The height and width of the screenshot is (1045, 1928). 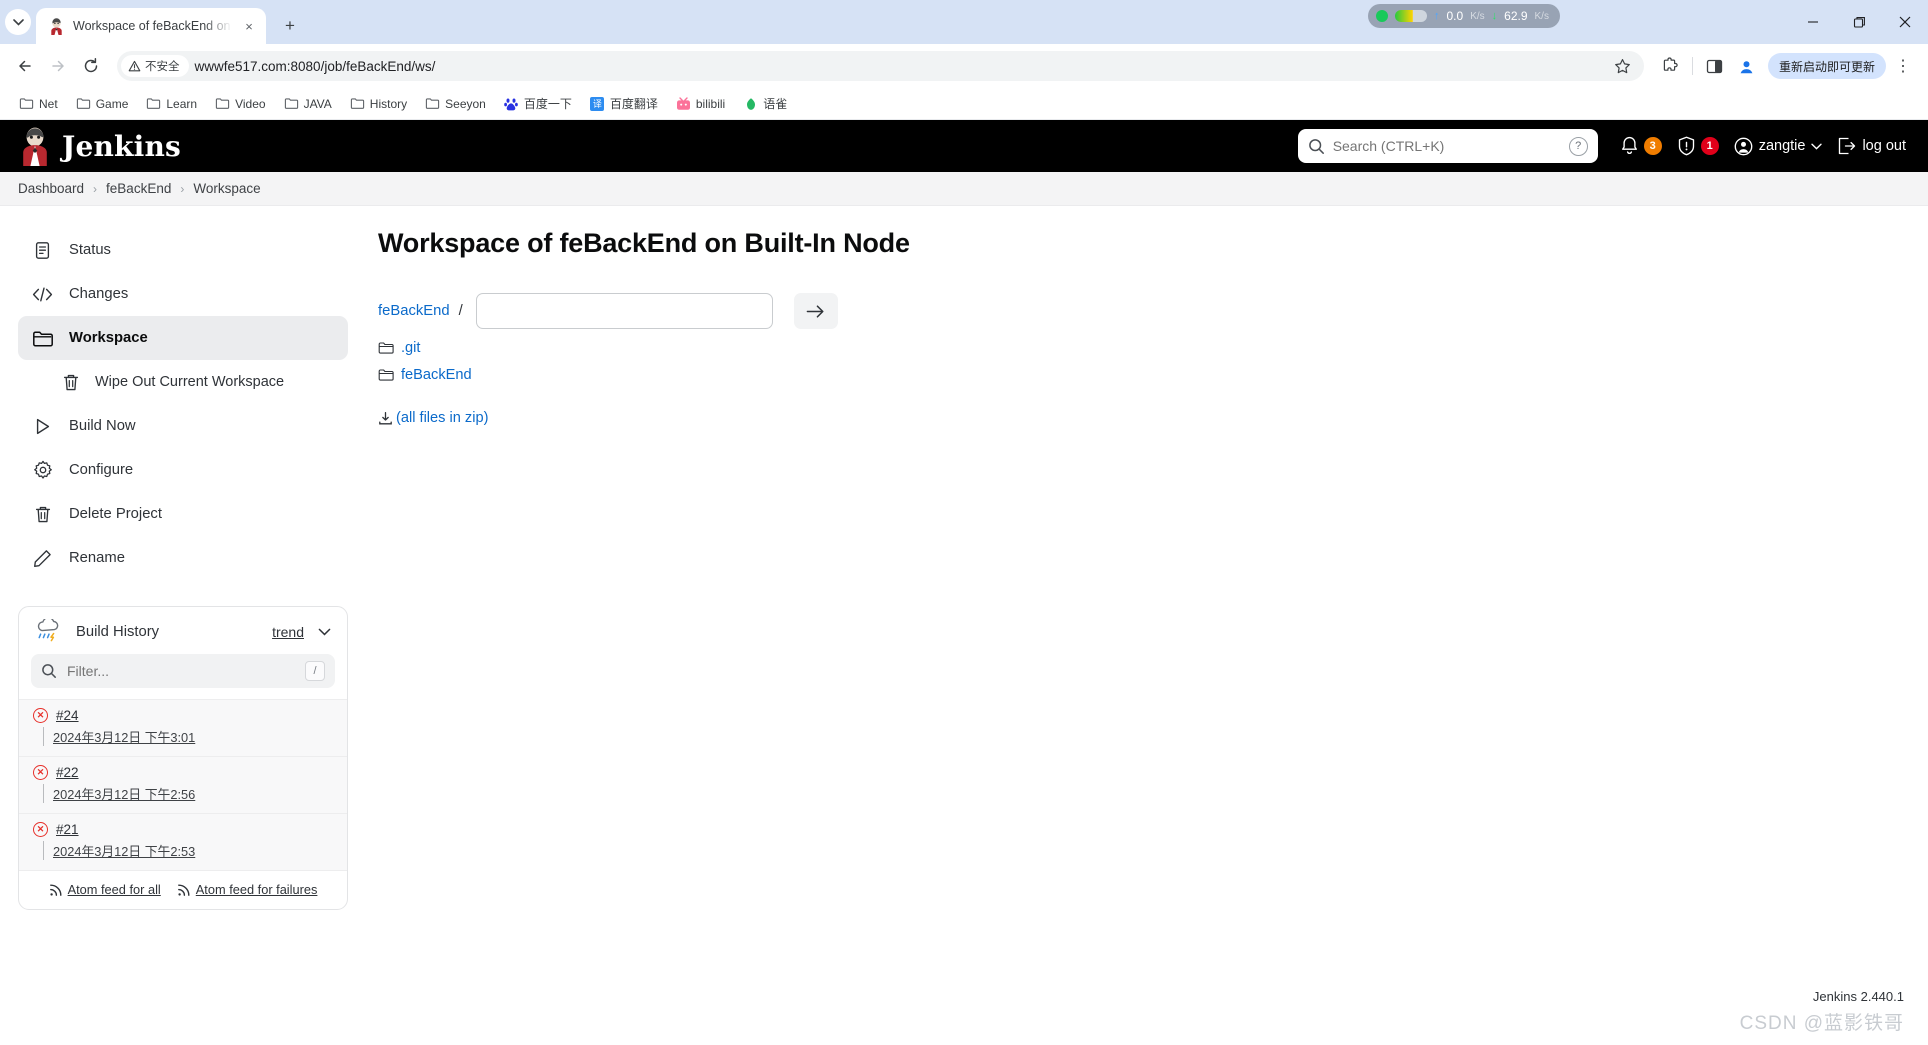 I want to click on maximize-button, so click(x=1859, y=22).